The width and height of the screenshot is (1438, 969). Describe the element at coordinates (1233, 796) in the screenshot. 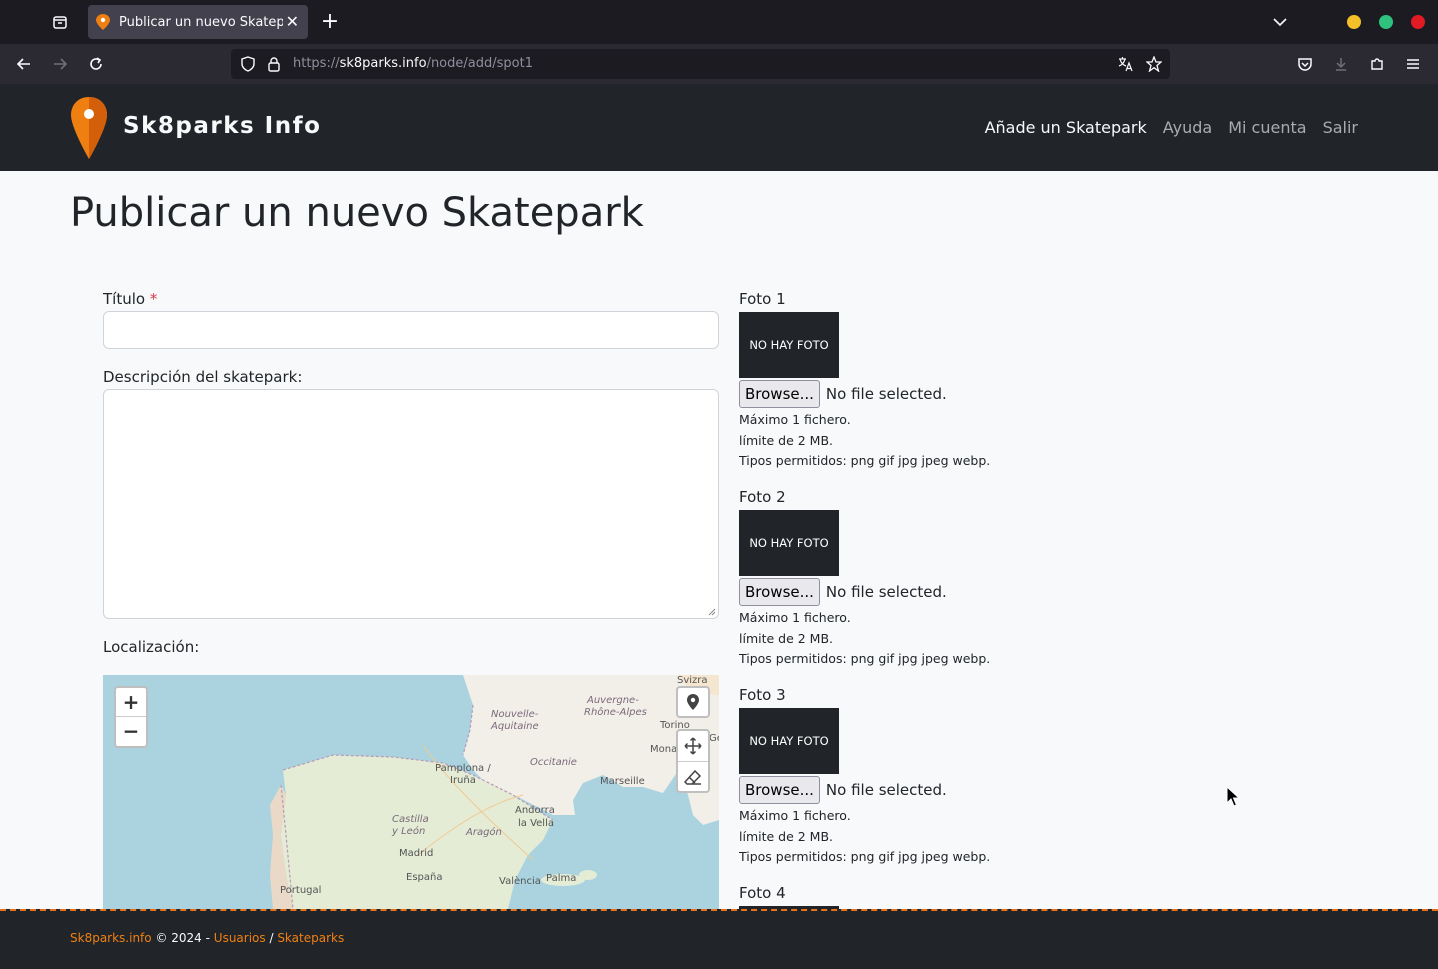

I see `mouse-cursor-icon` at that location.